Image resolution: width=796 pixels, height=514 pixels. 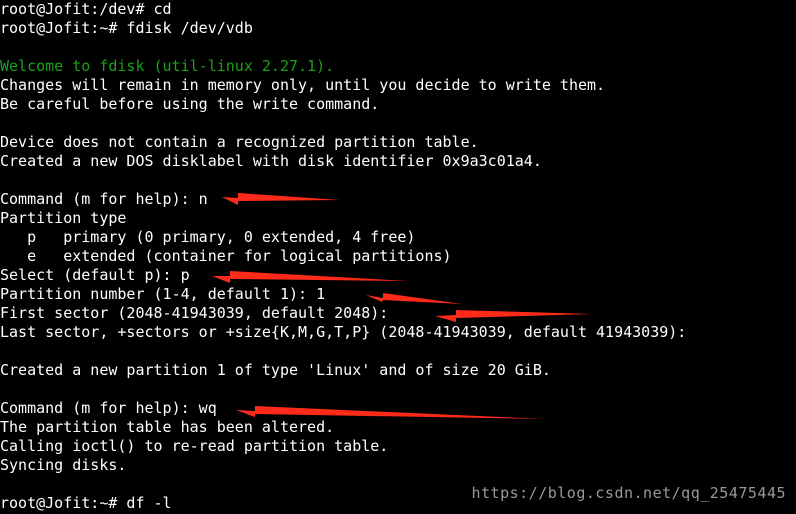 What do you see at coordinates (104, 199) in the screenshot?
I see `terminal-line-command-n: Command (m for help): n` at bounding box center [104, 199].